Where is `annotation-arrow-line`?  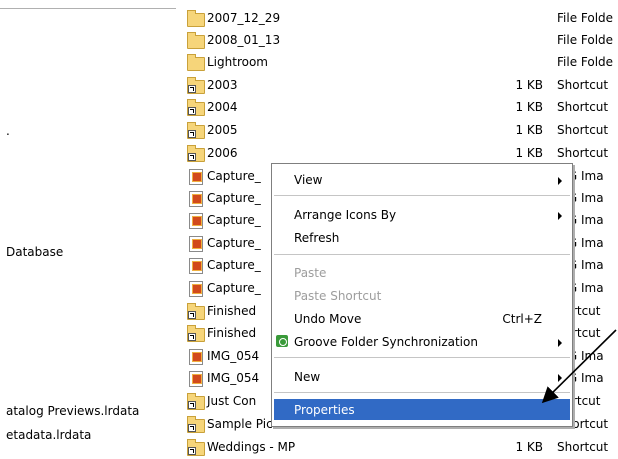
annotation-arrow-line is located at coordinates (579, 366).